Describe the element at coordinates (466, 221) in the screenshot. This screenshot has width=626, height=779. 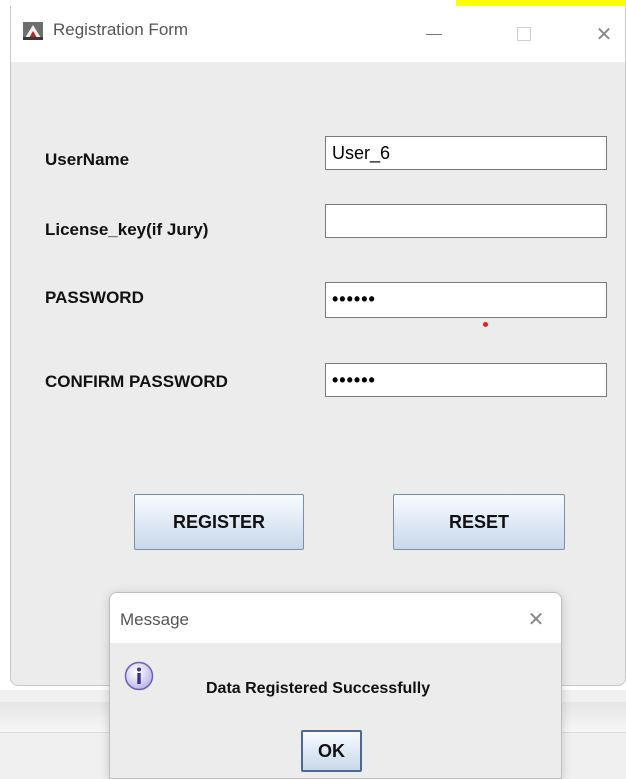
I see `license-key-input` at that location.